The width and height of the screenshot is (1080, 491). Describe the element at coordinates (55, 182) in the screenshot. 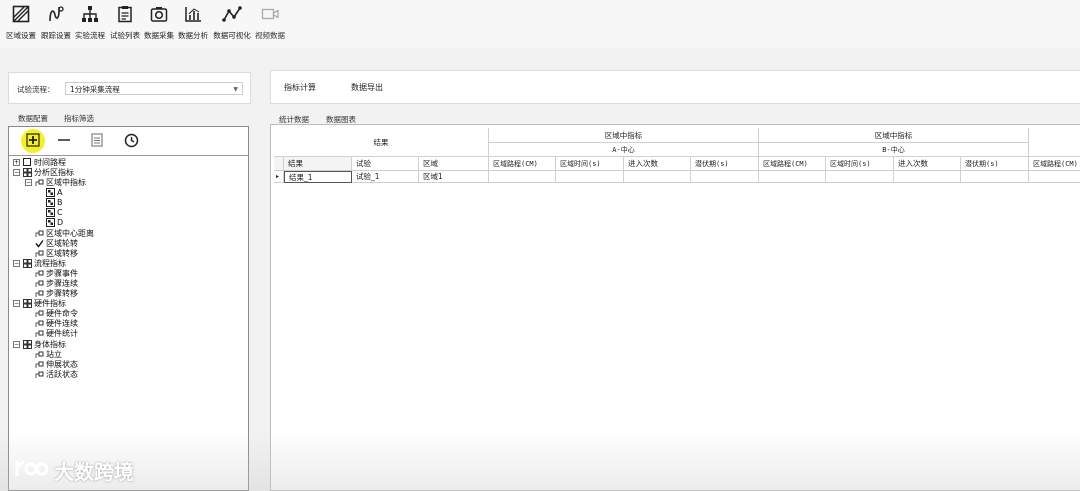

I see `tree-node: − 区域中指标` at that location.